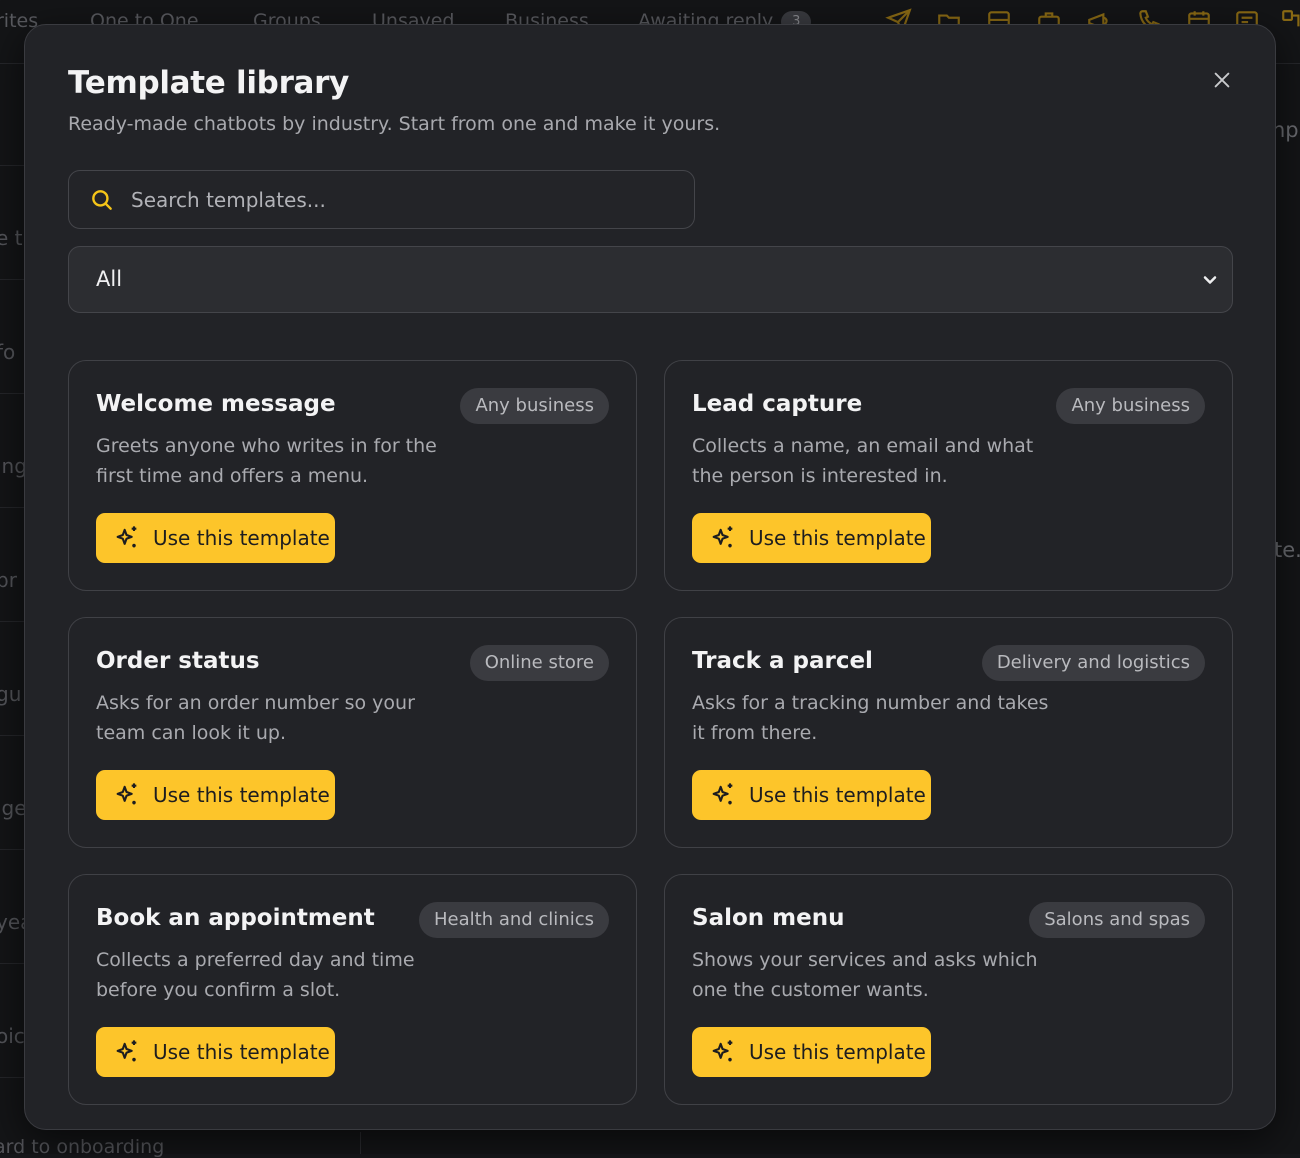 Image resolution: width=1300 pixels, height=1158 pixels. I want to click on template-title: Book an appointment, so click(235, 918).